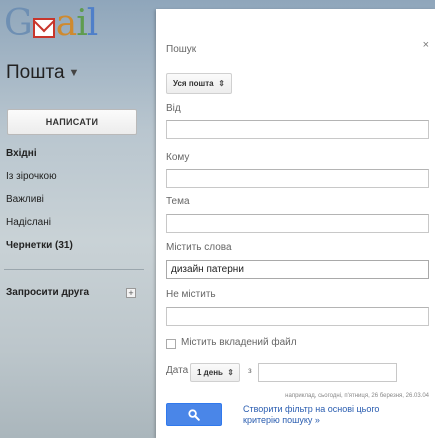 The image size is (435, 438). I want to click on to-label: Кому, so click(178, 157).